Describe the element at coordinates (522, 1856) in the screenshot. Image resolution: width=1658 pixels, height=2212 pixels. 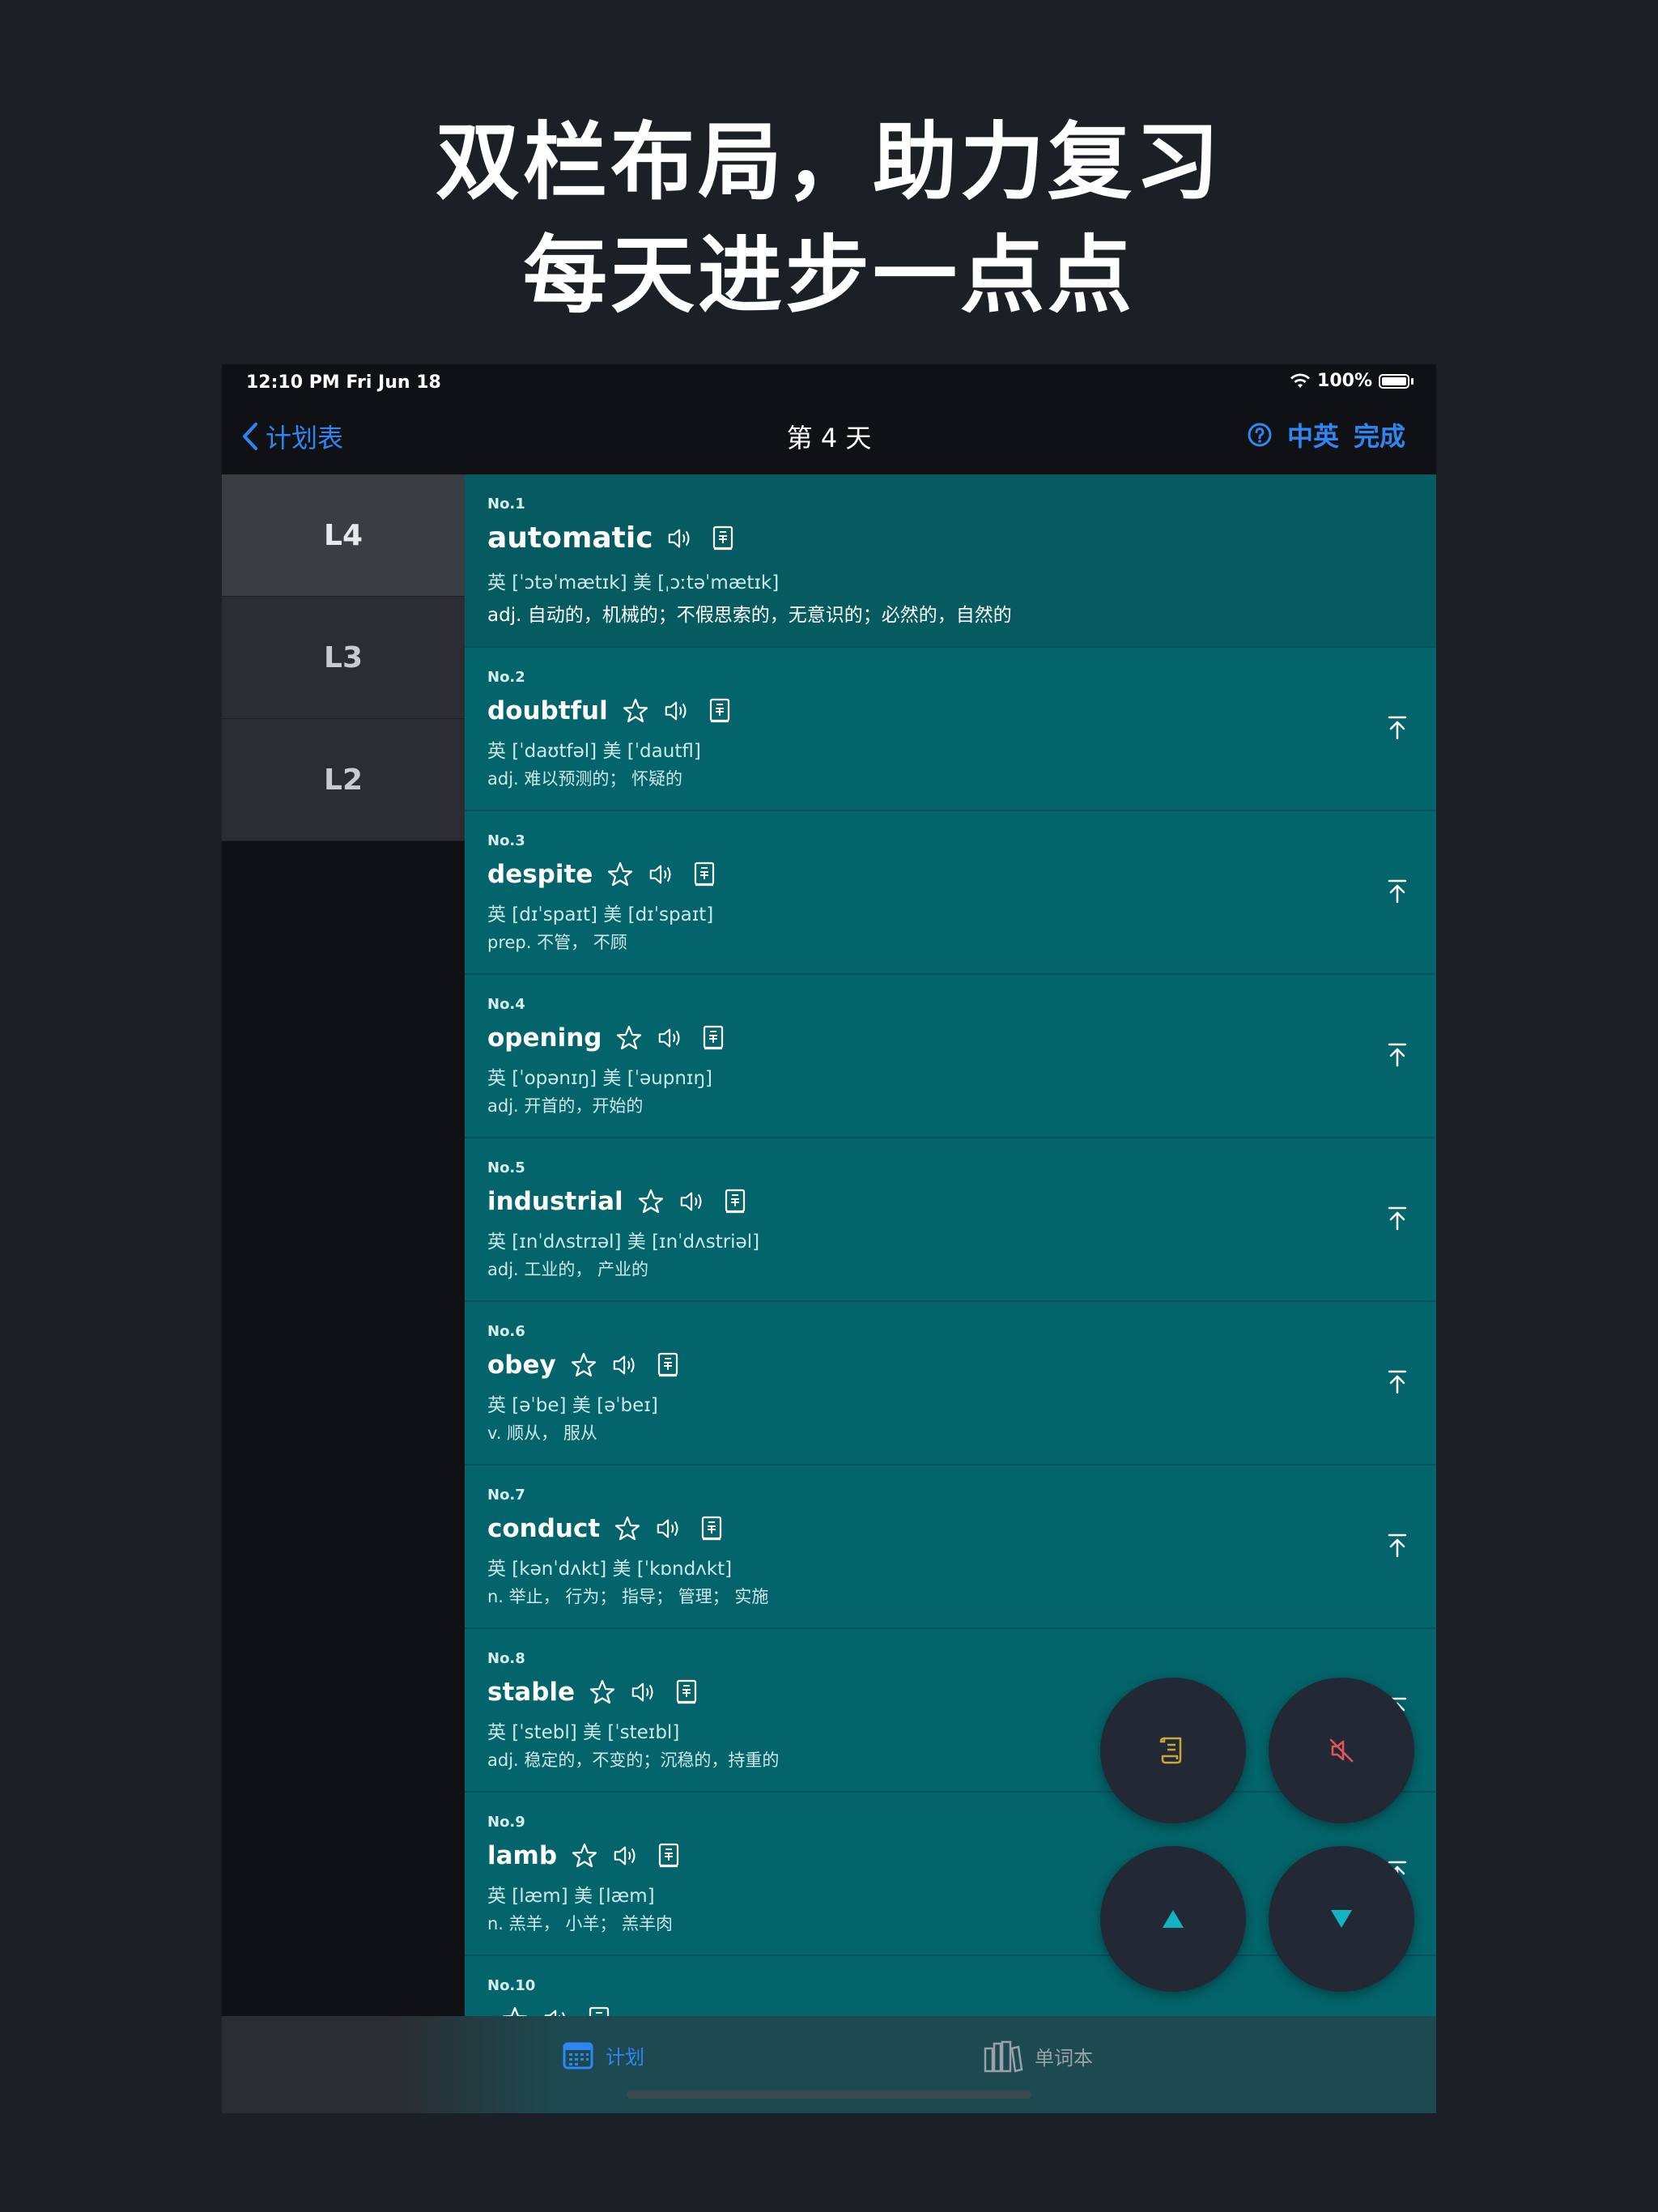
I see `word-text: lamb` at that location.